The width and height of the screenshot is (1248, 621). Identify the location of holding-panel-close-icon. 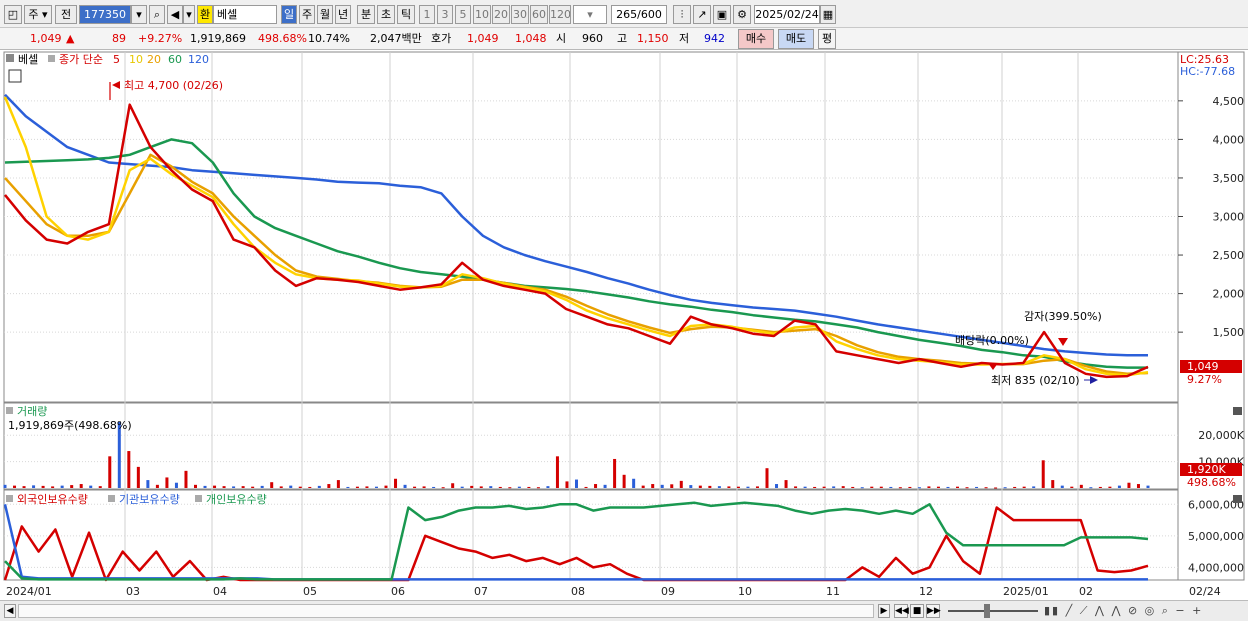
(1237, 499).